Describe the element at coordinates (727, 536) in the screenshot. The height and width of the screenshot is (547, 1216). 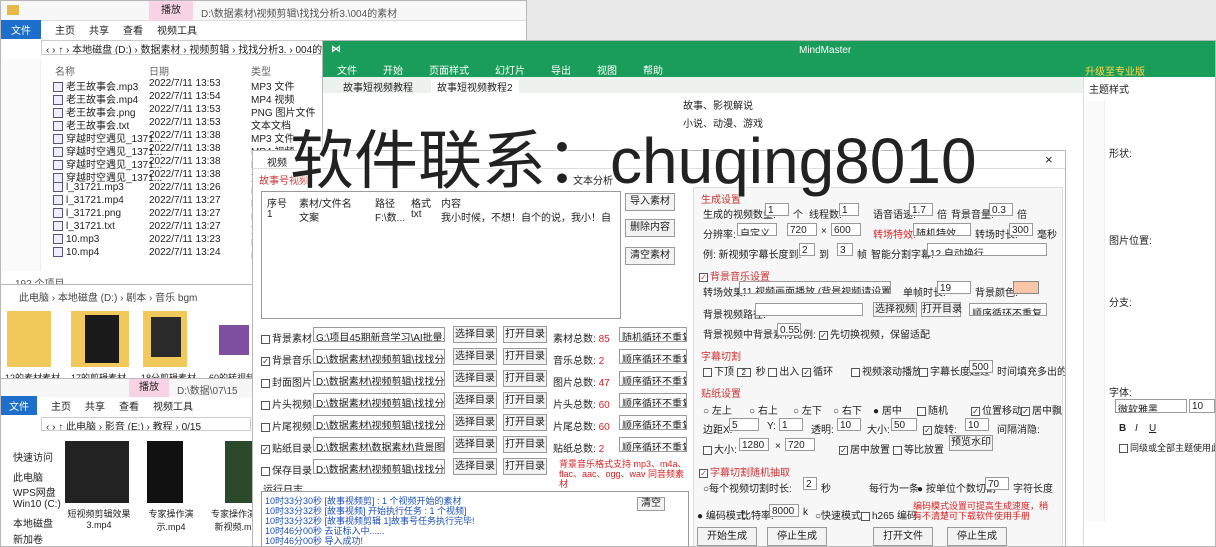
I see `start-generate-button: 开始生成` at that location.